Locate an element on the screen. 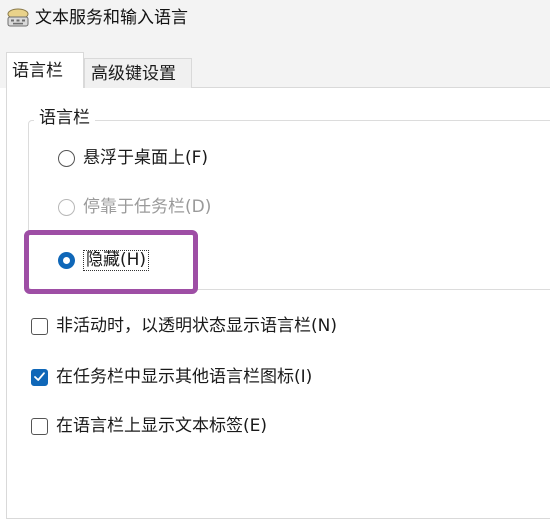 Image resolution: width=550 pixels, height=519 pixels. checkbox-row-extra-icons: 在任务栏中显示其他语言栏图标(I) is located at coordinates (171, 377).